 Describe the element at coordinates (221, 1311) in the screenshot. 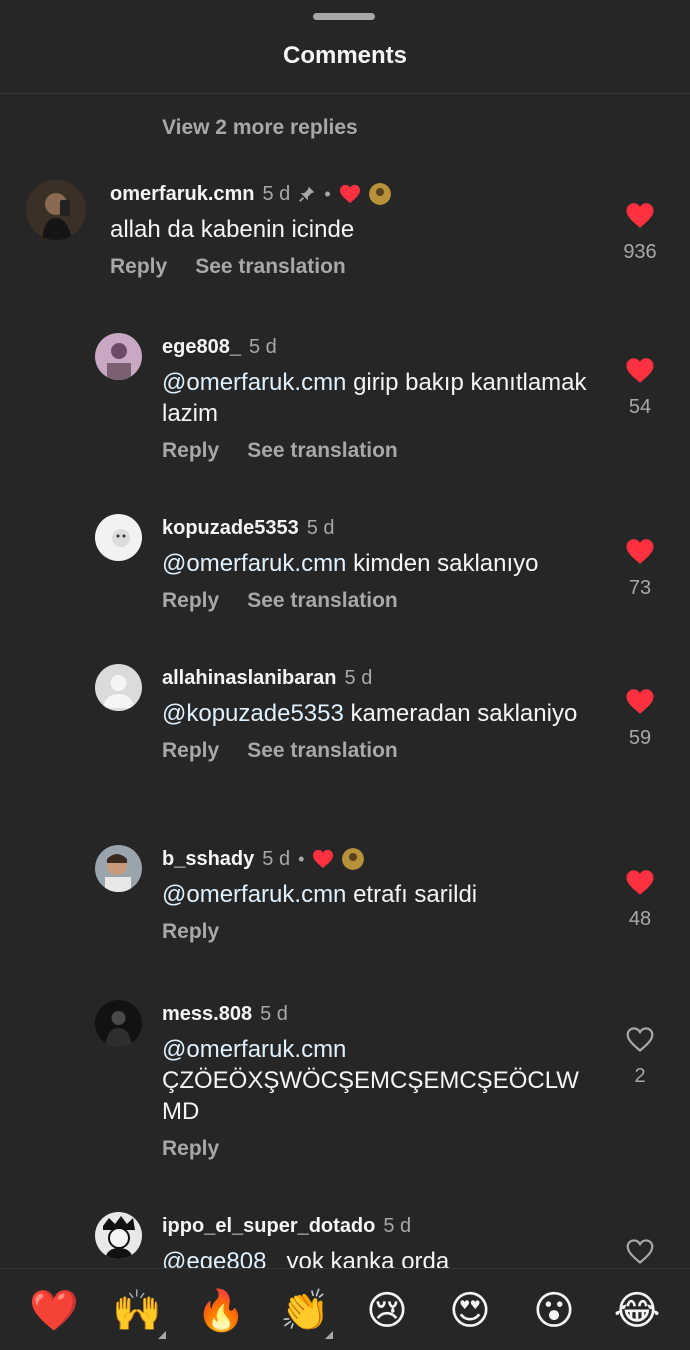

I see `fire-emoji-button: 🔥` at that location.